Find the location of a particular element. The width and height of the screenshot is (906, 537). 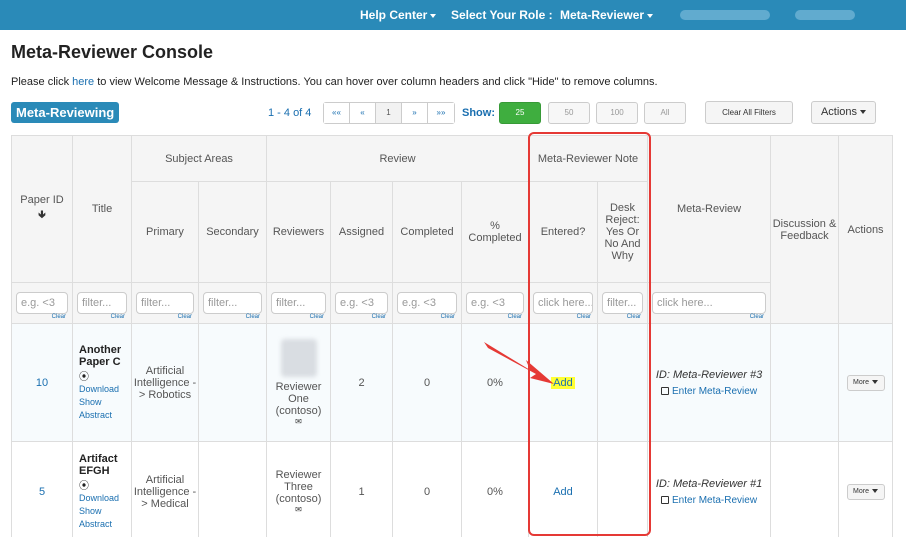

completed-filter: e.g. <3 is located at coordinates (427, 303).